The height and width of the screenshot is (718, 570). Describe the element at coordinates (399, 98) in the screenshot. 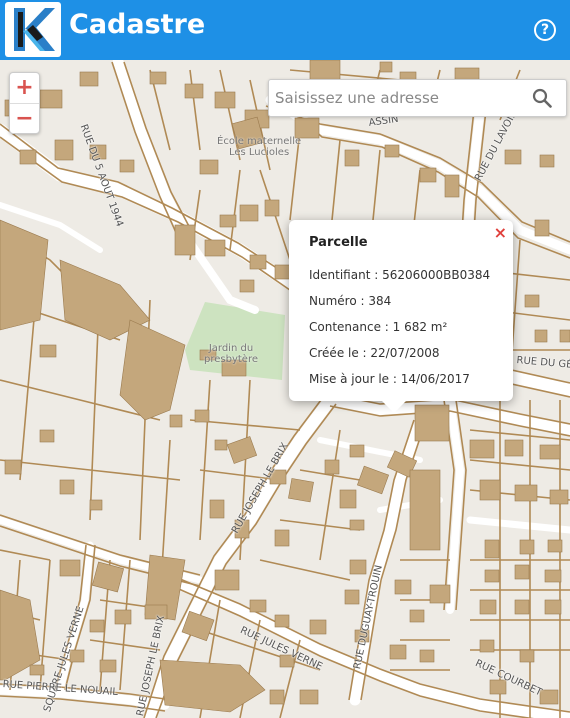

I see `address-search-input` at that location.